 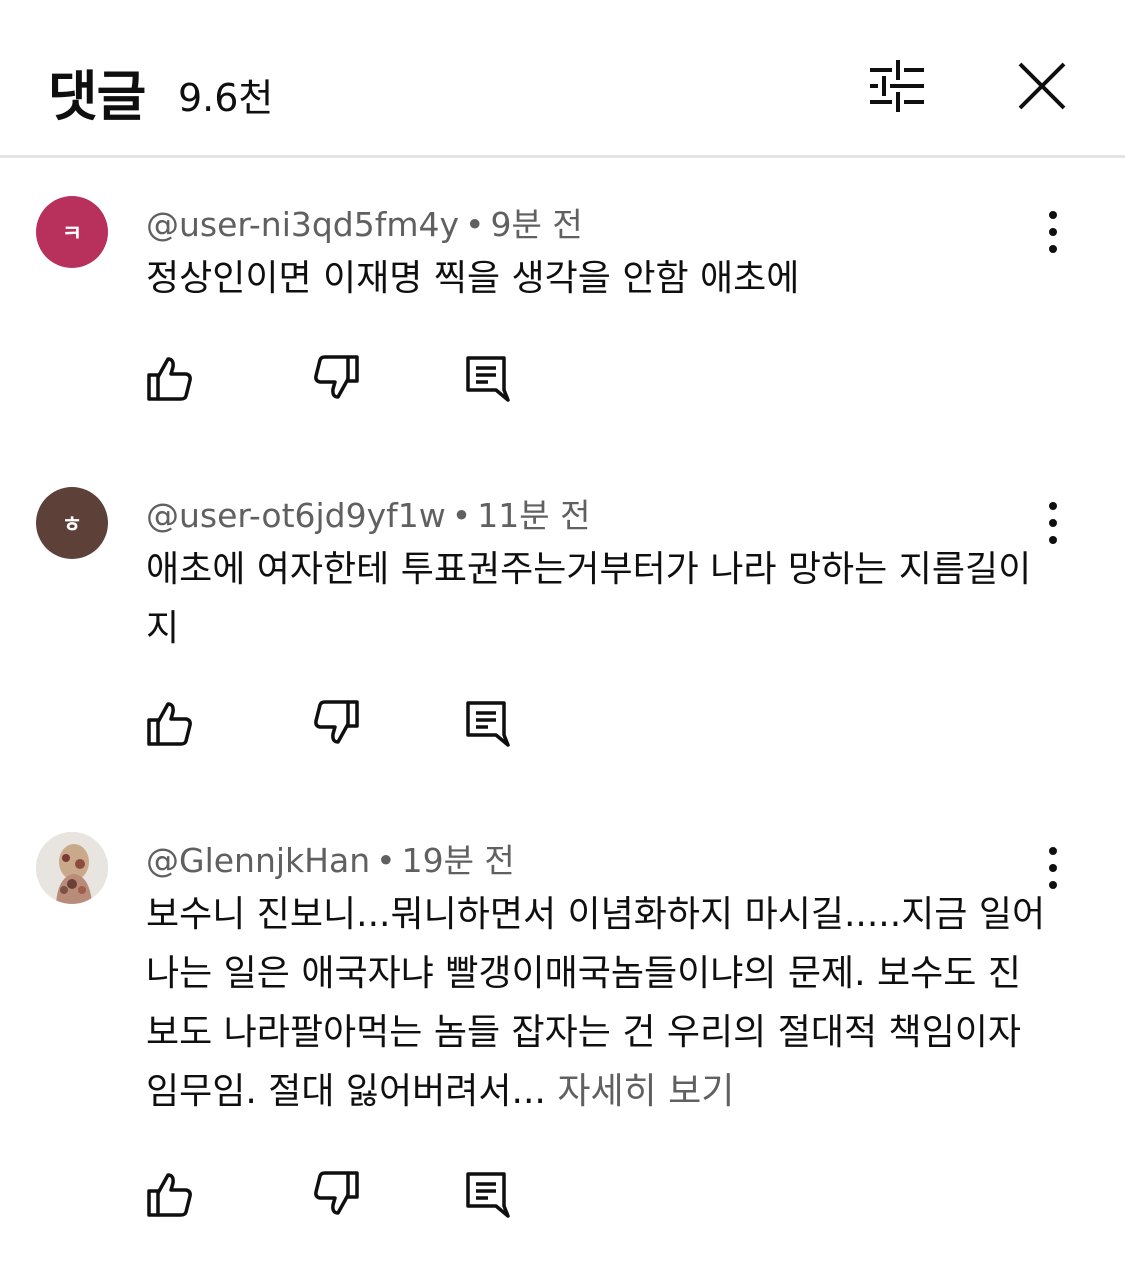 What do you see at coordinates (302, 224) in the screenshot?
I see `comment-author: @user-ni3qd5fm4y` at bounding box center [302, 224].